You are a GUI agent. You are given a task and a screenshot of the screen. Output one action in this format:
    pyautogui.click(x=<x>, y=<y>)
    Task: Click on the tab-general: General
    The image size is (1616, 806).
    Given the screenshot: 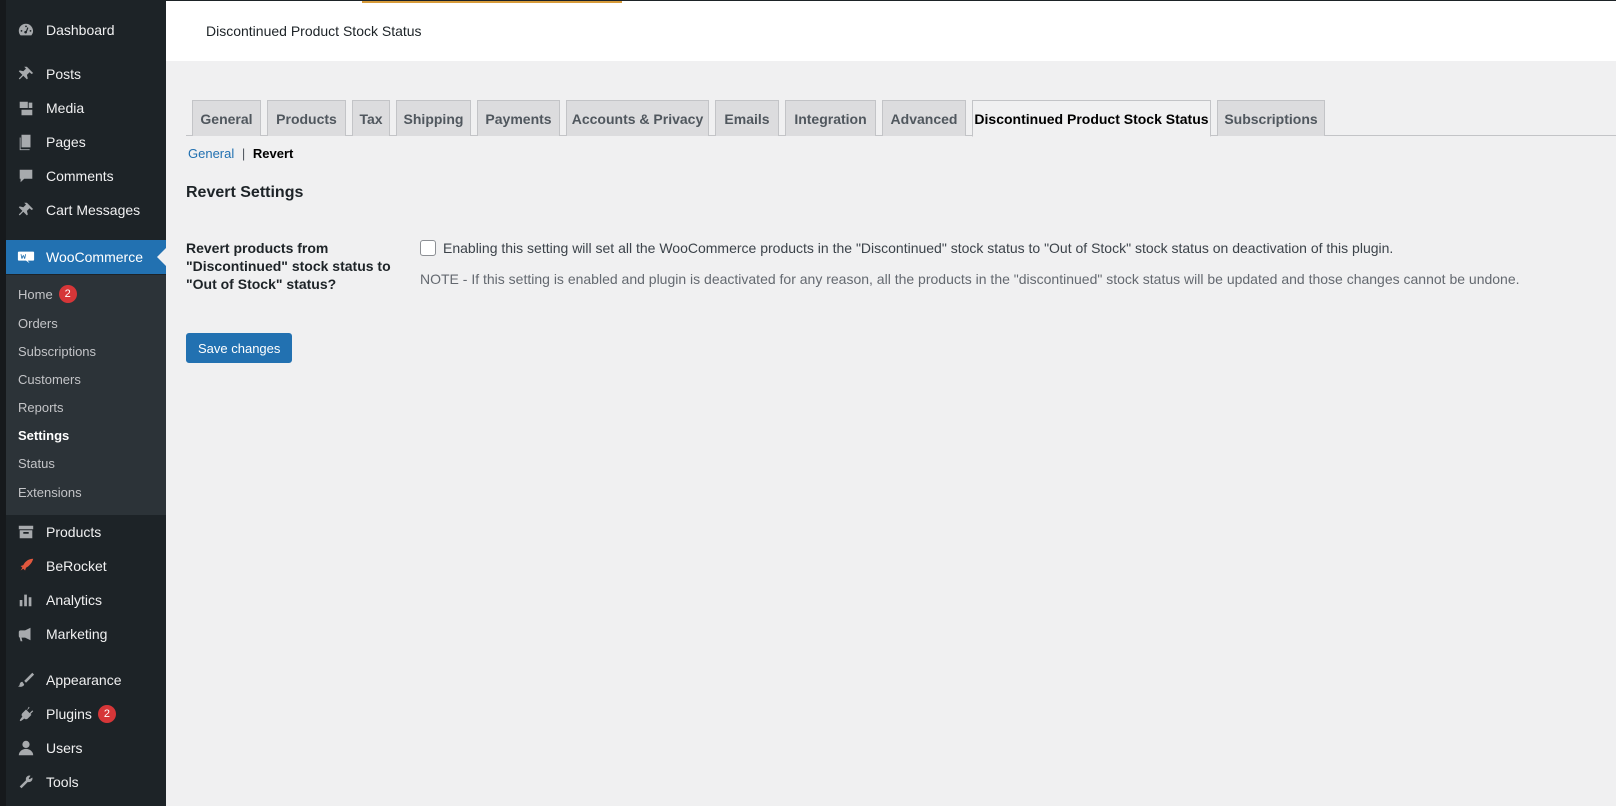 What is the action you would take?
    pyautogui.click(x=226, y=118)
    